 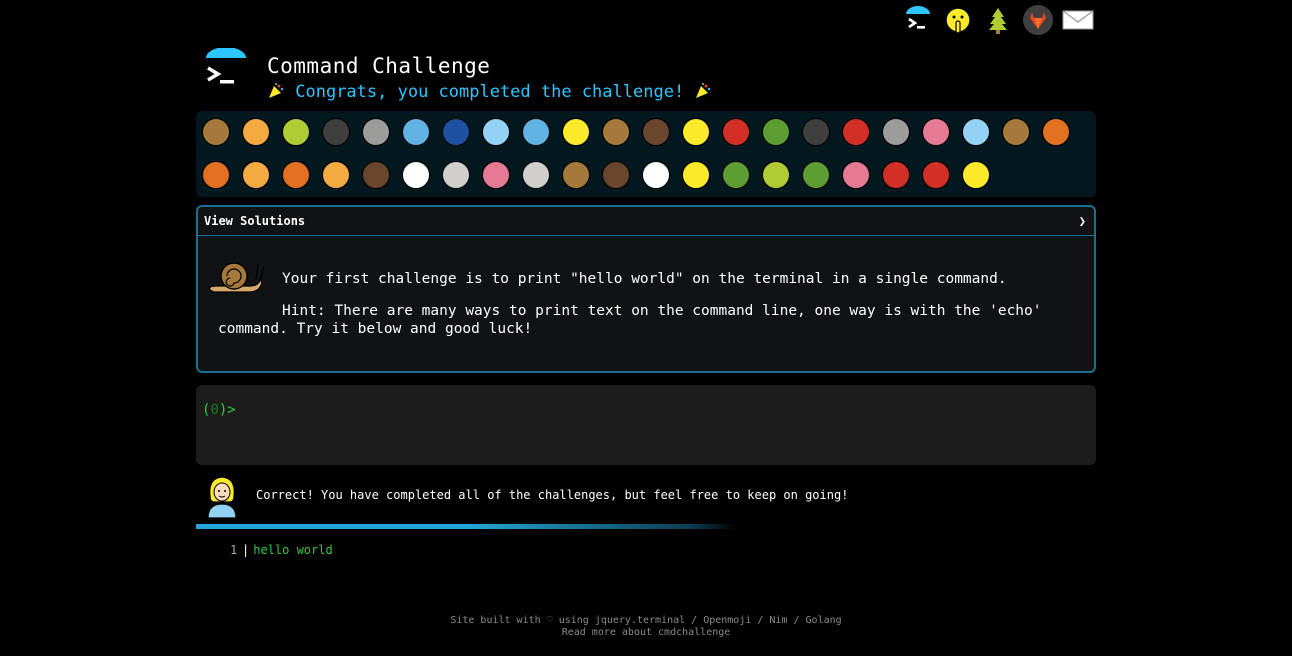 What do you see at coordinates (896, 132) in the screenshot?
I see `badge-fly-icon` at bounding box center [896, 132].